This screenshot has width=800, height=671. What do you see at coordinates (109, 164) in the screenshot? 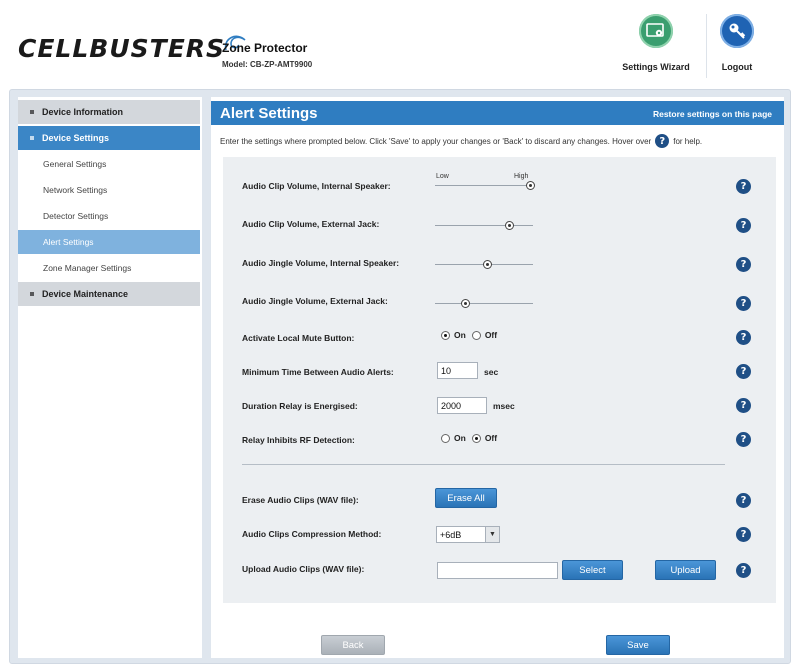
I see `sidebar-item-general-settings: General Settings` at bounding box center [109, 164].